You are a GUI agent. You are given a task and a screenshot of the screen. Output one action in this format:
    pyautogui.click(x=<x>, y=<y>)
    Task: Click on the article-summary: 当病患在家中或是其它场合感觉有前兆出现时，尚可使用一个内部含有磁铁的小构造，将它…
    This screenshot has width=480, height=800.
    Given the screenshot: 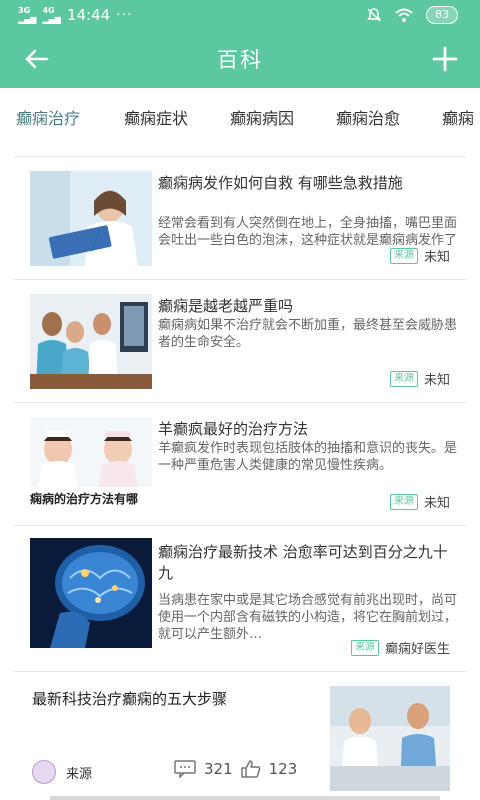 What is the action you would take?
    pyautogui.click(x=308, y=617)
    